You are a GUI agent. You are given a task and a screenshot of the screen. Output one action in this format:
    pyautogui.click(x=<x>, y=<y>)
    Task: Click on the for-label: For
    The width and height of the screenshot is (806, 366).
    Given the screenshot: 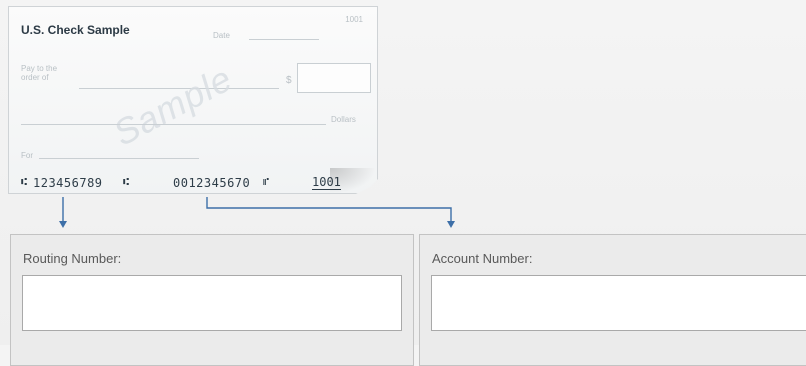 What is the action you would take?
    pyautogui.click(x=27, y=155)
    